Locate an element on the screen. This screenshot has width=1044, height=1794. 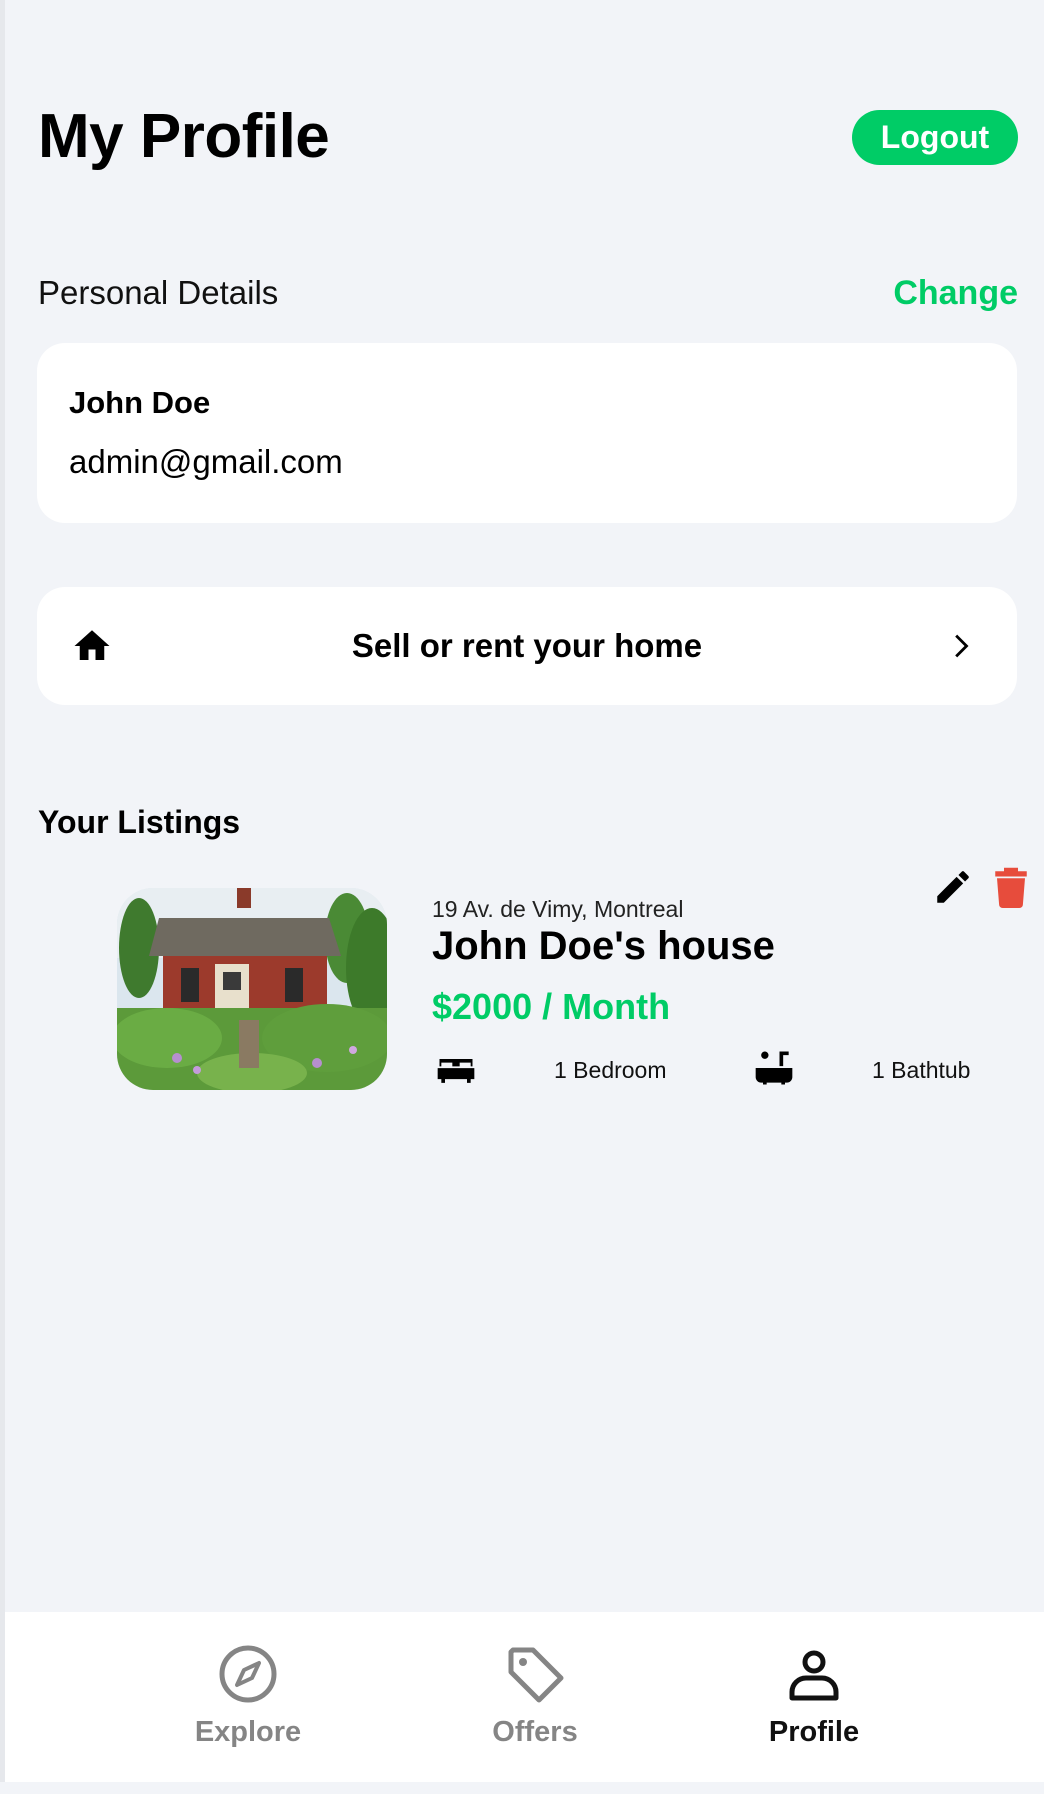
personal-details-label: Personal Details is located at coordinates (158, 292).